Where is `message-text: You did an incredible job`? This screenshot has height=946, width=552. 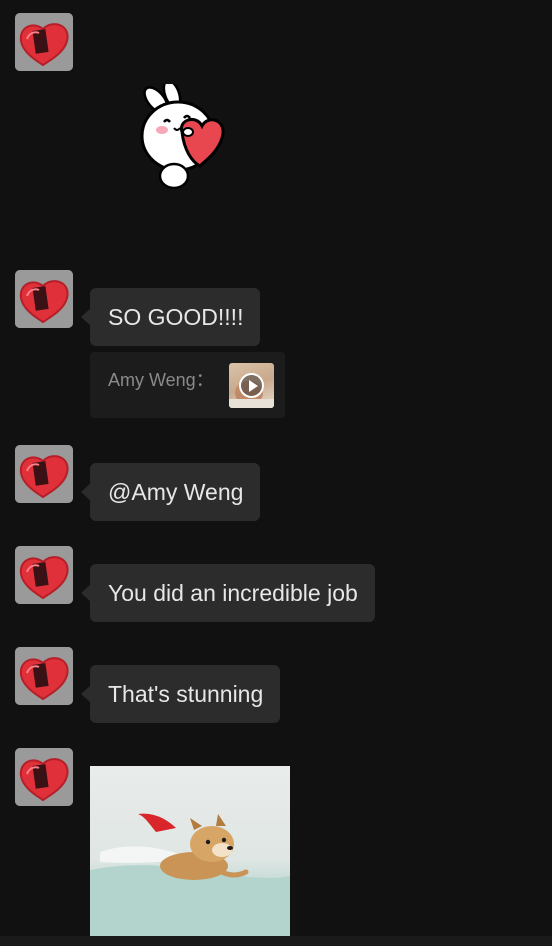
message-text: You did an incredible job is located at coordinates (233, 593).